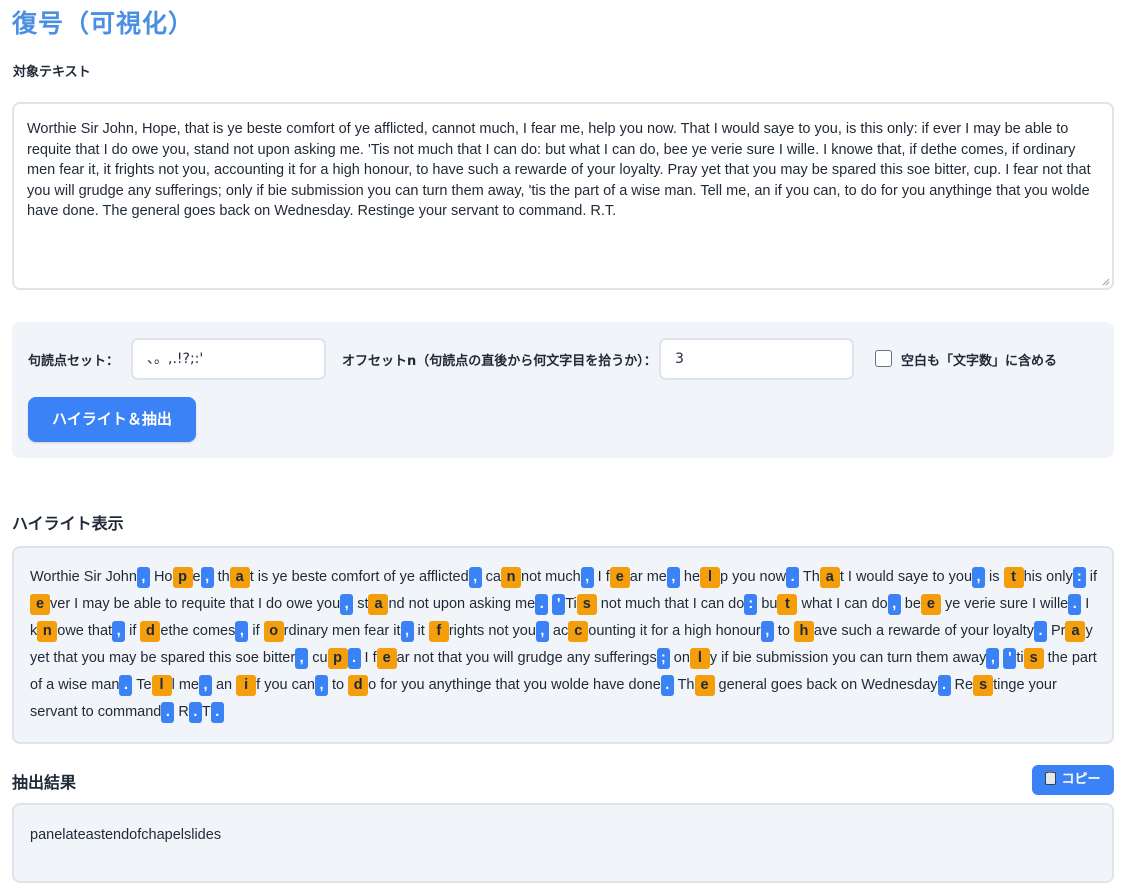 Image resolution: width=1127 pixels, height=891 pixels. Describe the element at coordinates (83, 577) in the screenshot. I see `highlight-text-segment: Worthie Sir John` at that location.